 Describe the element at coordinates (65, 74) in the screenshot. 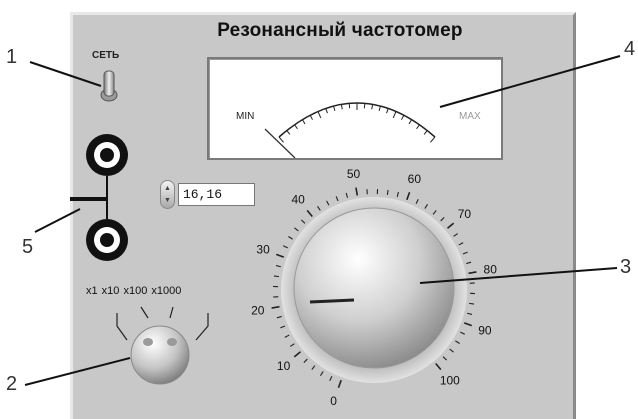

I see `callout-1-leader` at that location.